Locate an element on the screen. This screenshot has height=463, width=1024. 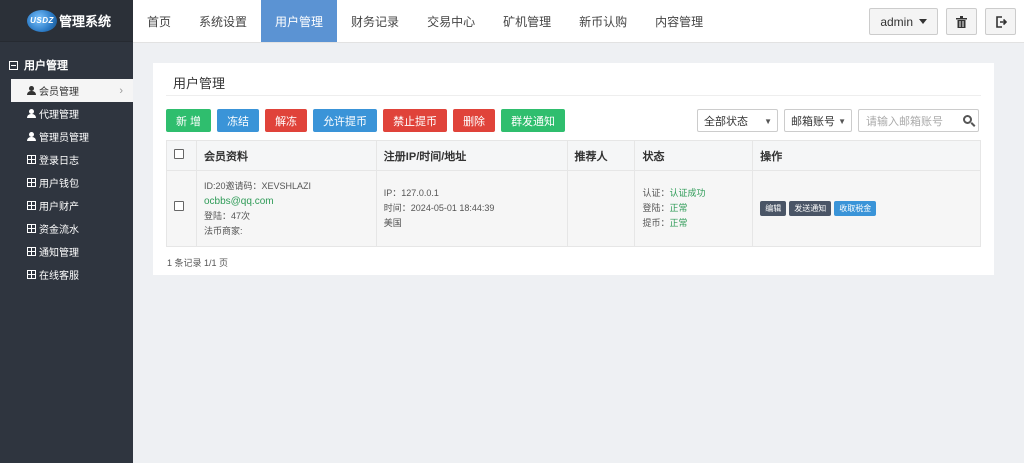
search-input: 请输入邮箱账号 is located at coordinates (918, 120).